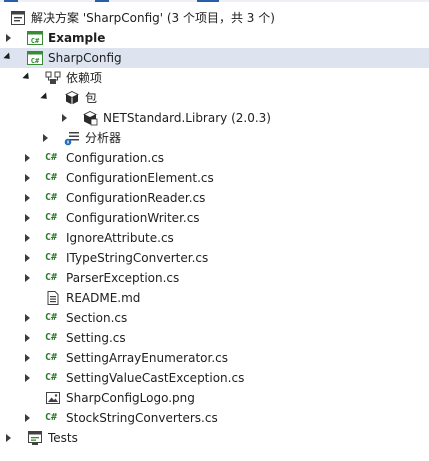 The height and width of the screenshot is (461, 429). I want to click on project-row-sharpconfig: C# SharpConfig, so click(214, 58).